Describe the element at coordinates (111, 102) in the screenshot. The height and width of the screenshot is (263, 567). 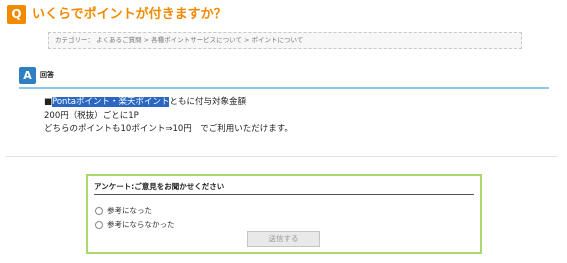
I see `highlighted-text: Pontaポイント・楽天ポイント` at that location.